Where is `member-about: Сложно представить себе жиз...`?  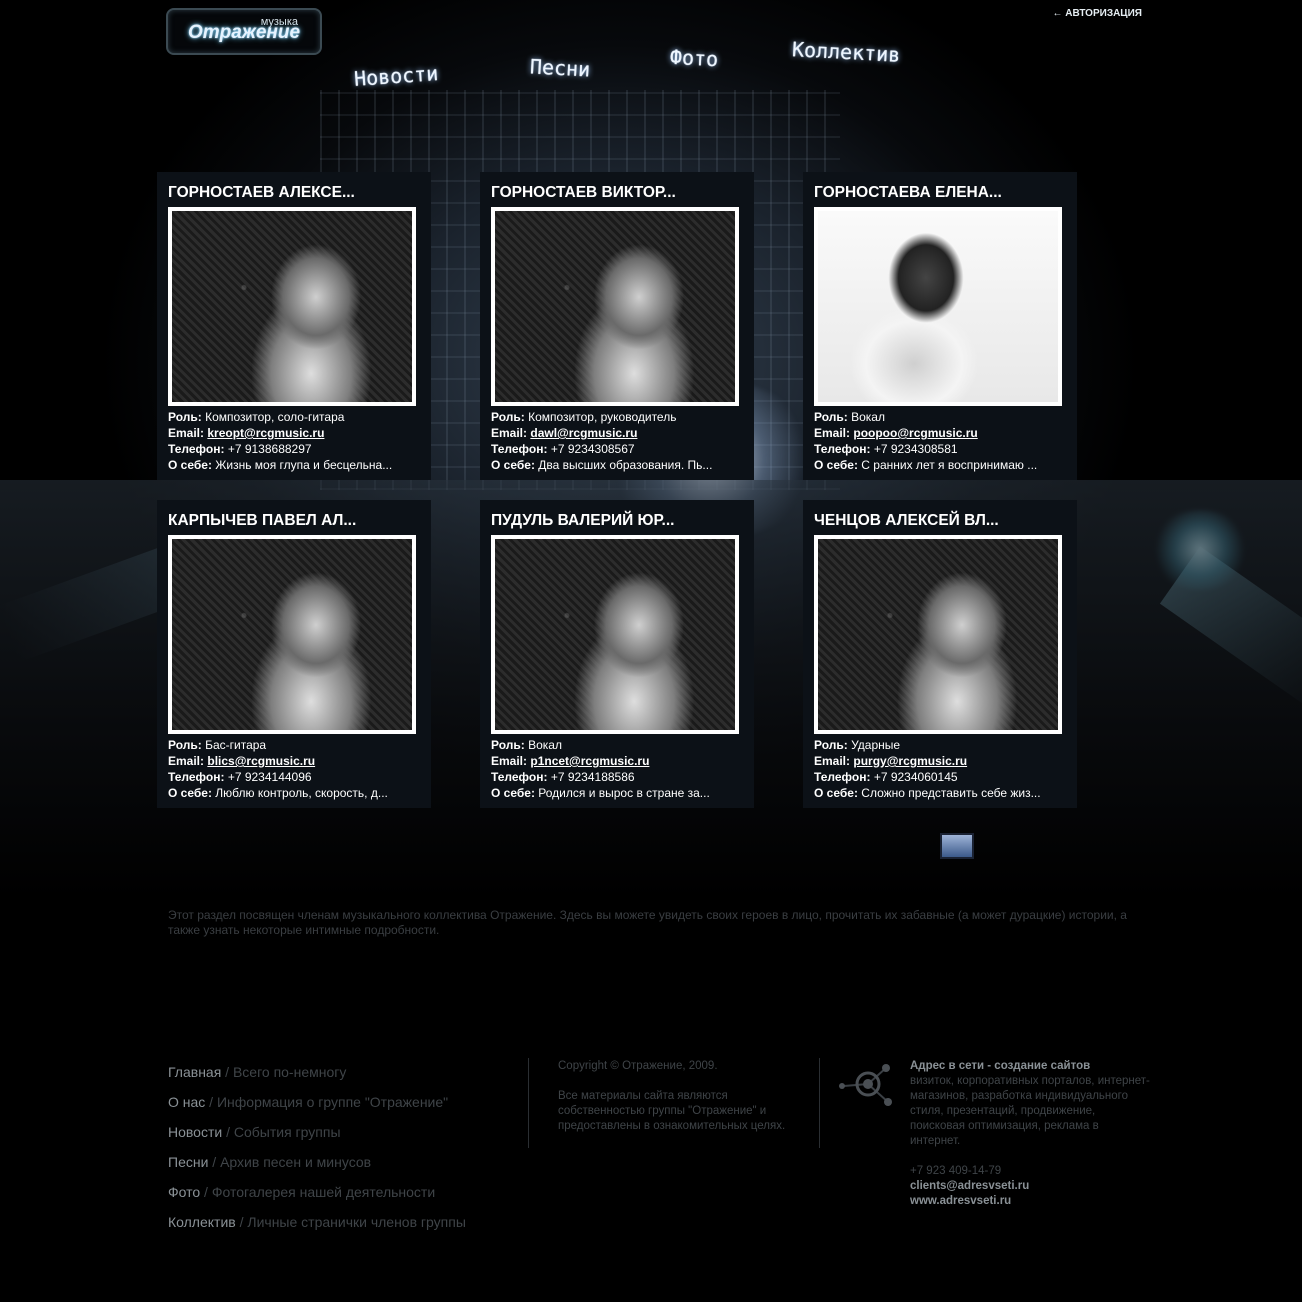 member-about: Сложно представить себе жиз... is located at coordinates (951, 793).